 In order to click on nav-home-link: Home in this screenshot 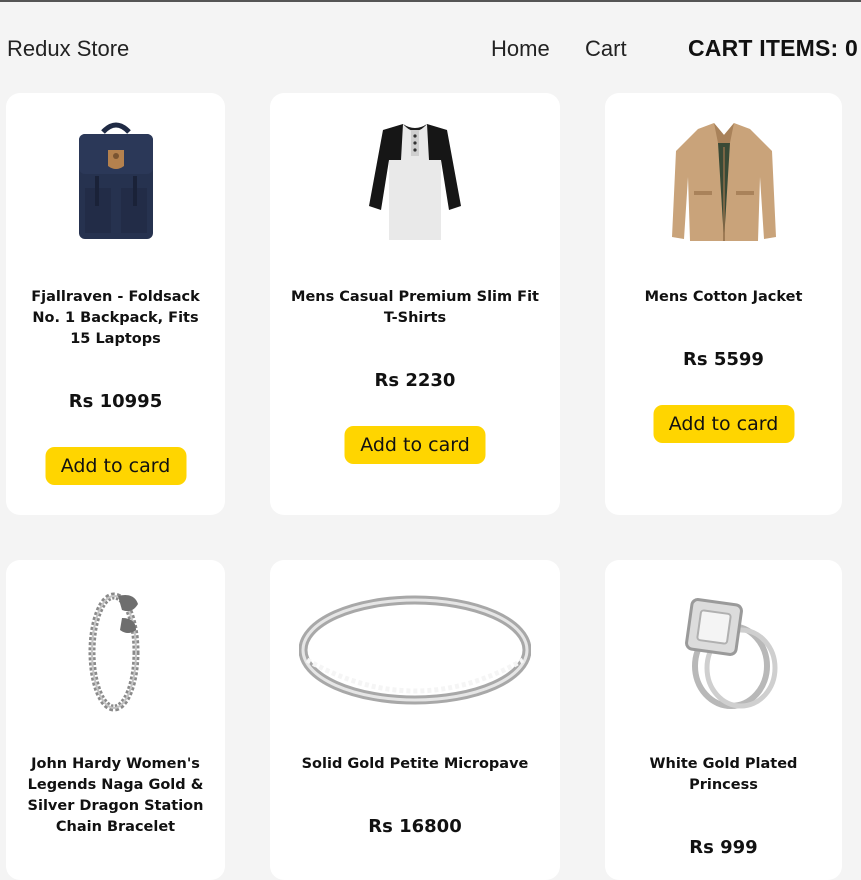, I will do `click(520, 49)`.